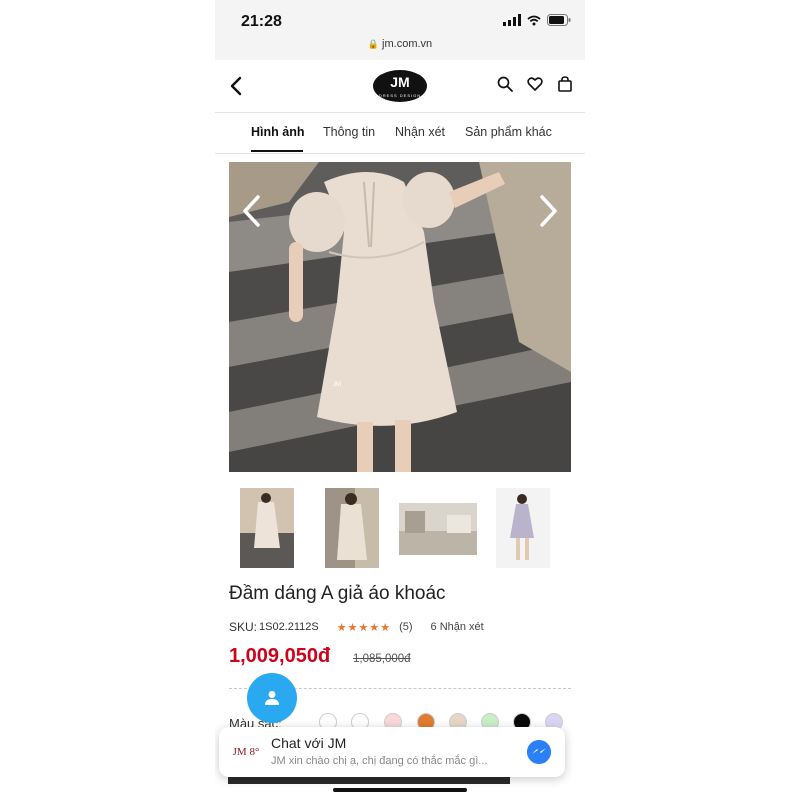 The width and height of the screenshot is (800, 800). What do you see at coordinates (539, 752) in the screenshot?
I see `messenger-icon` at bounding box center [539, 752].